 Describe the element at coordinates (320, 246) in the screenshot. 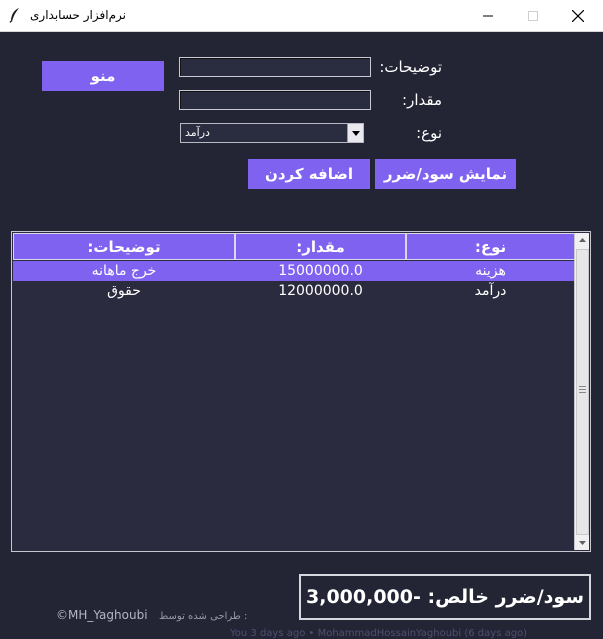

I see `column-header-amount: مقدار:` at that location.